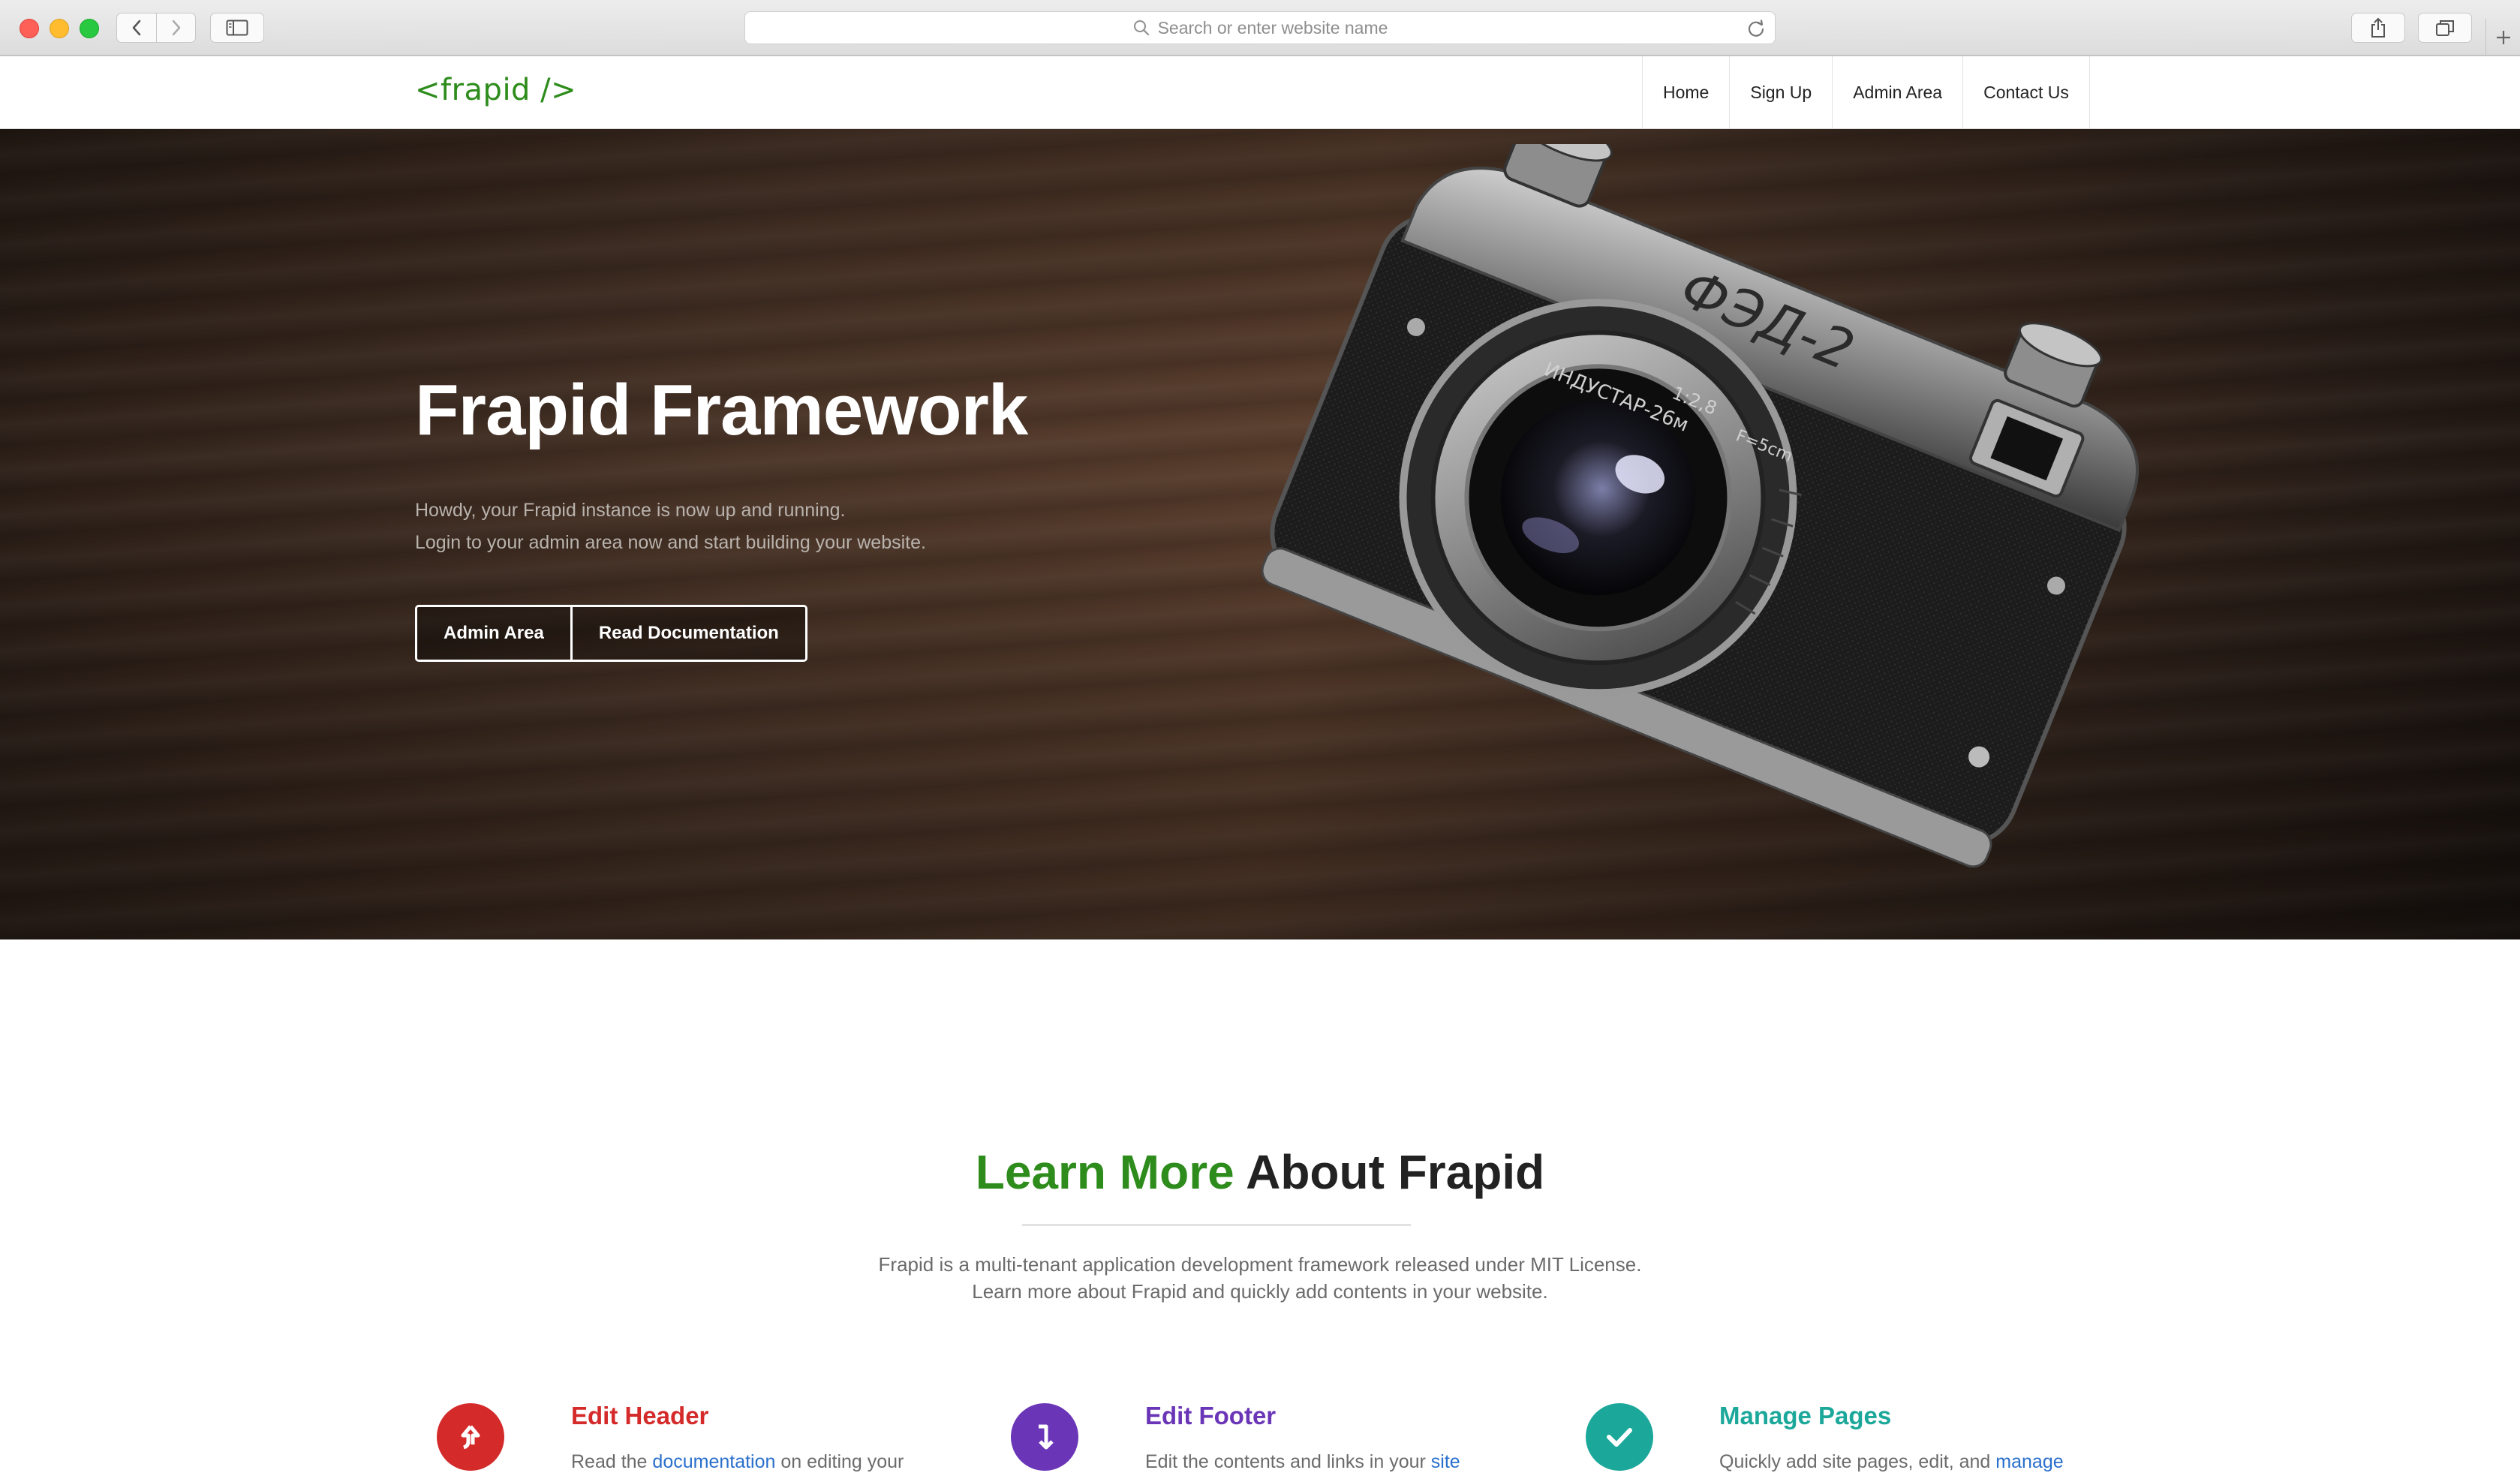 This screenshot has width=2520, height=1473. I want to click on address-bar: Search or enter website name, so click(1260, 27).